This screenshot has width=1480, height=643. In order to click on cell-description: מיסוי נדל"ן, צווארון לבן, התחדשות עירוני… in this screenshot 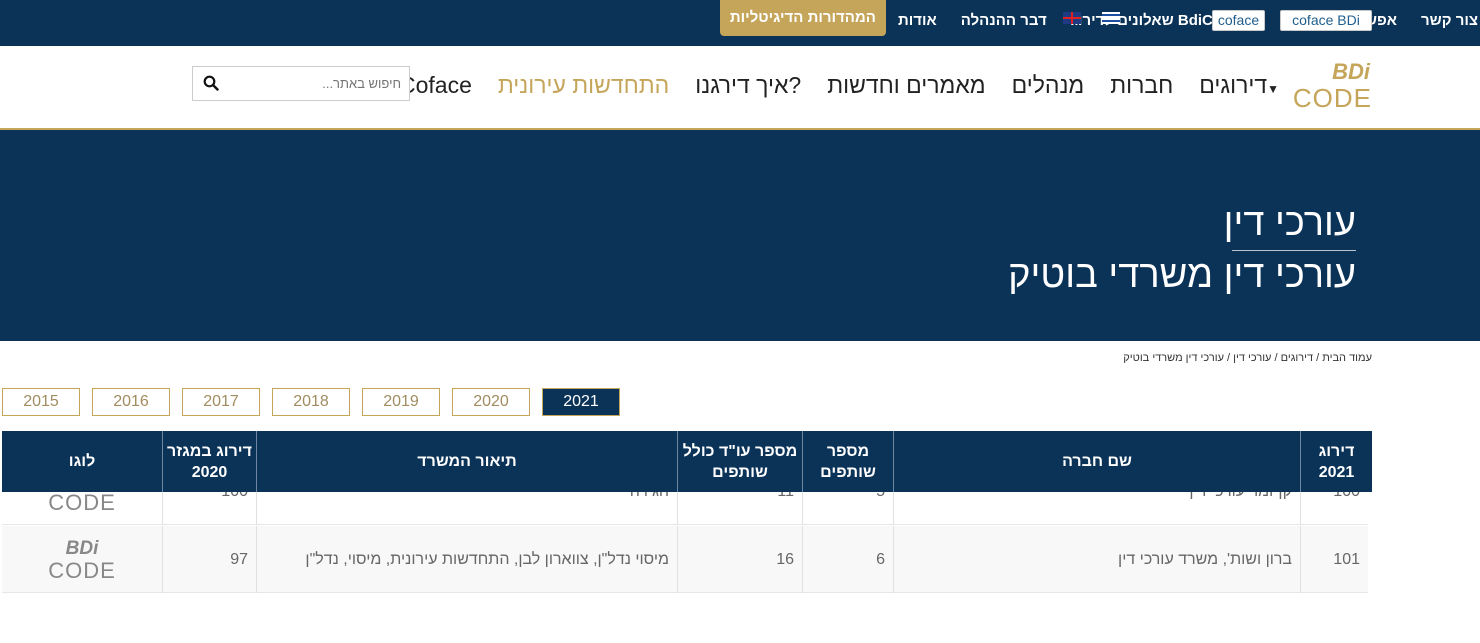, I will do `click(466, 559)`.